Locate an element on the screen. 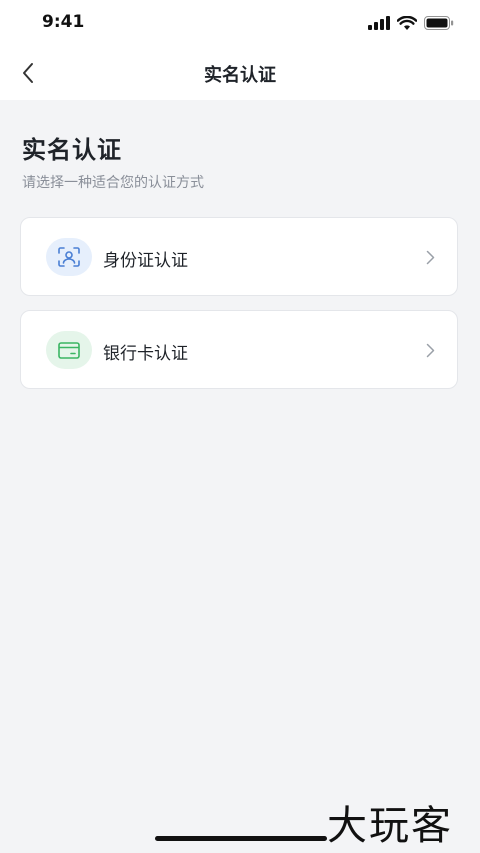 This screenshot has height=853, width=480. navigation-bar: 实名认证 is located at coordinates (240, 73).